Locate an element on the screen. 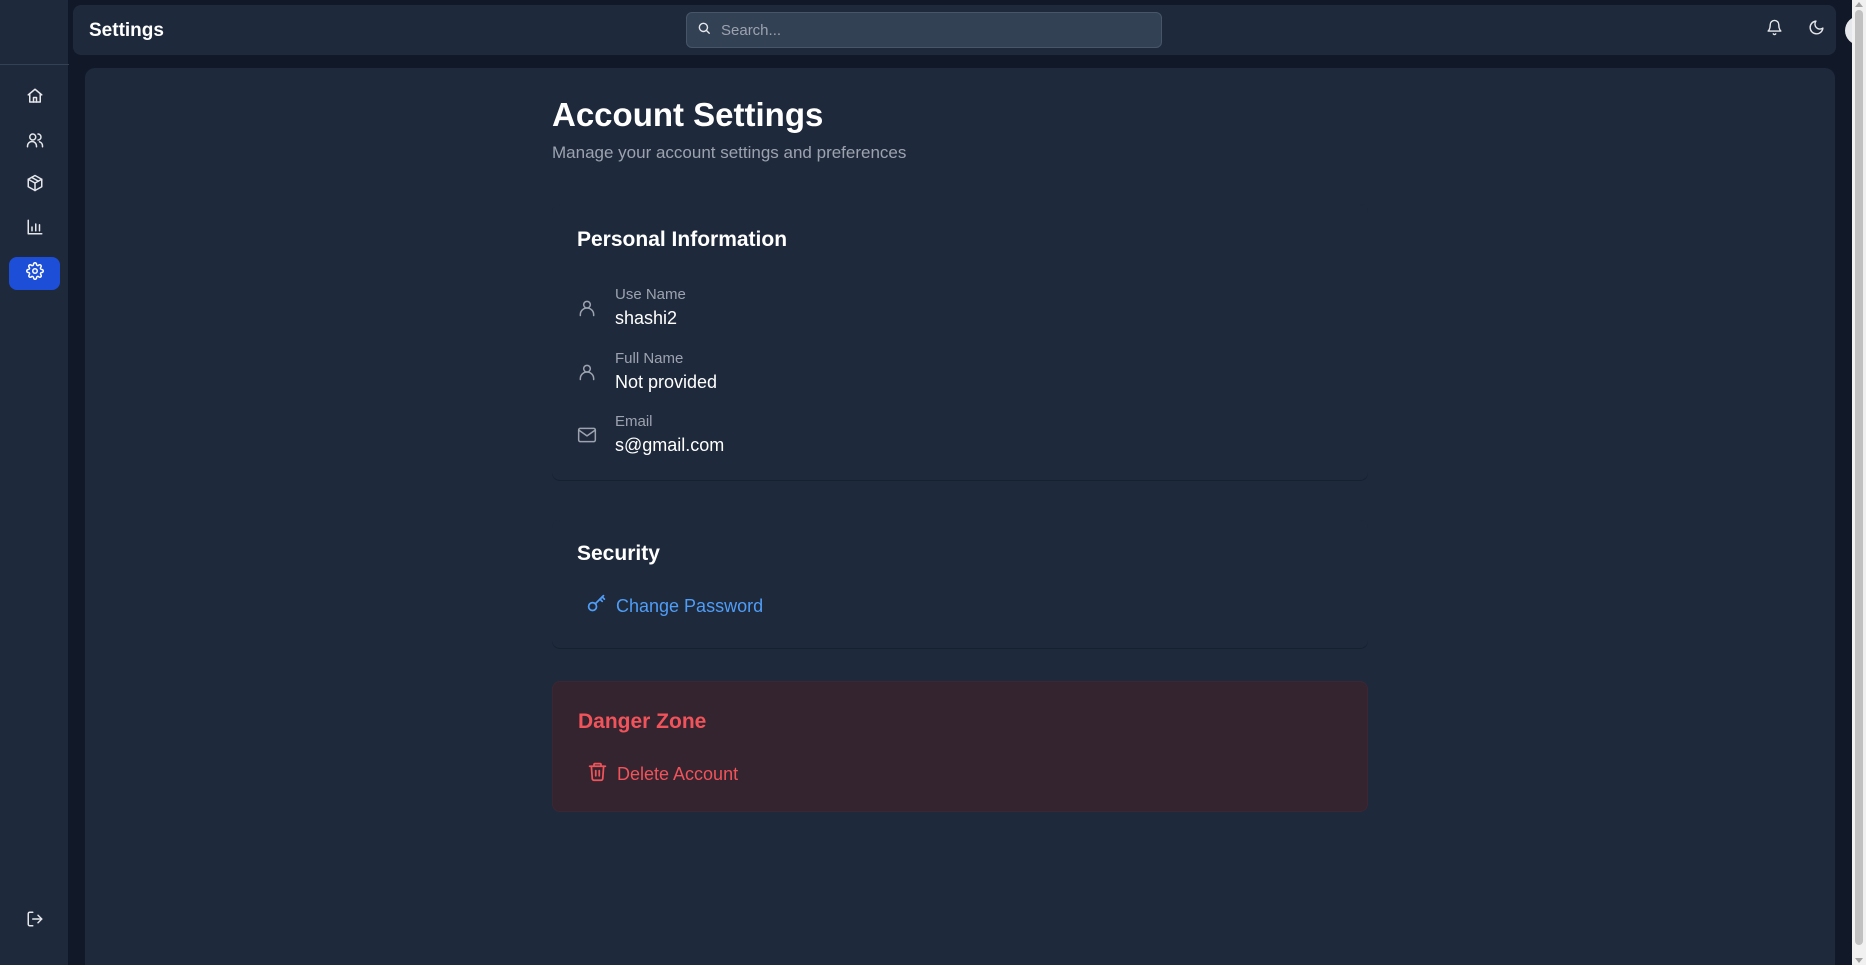  change-password-label: Change Password is located at coordinates (690, 605).